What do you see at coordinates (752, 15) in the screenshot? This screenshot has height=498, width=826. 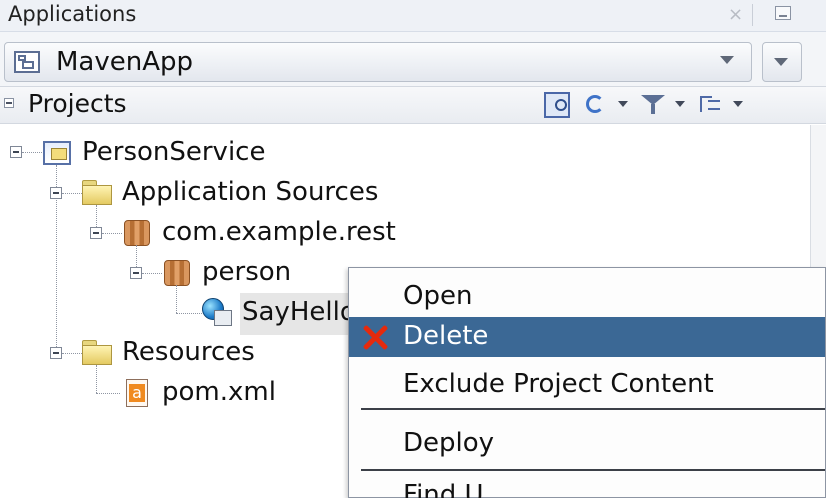 I see `header-separator` at bounding box center [752, 15].